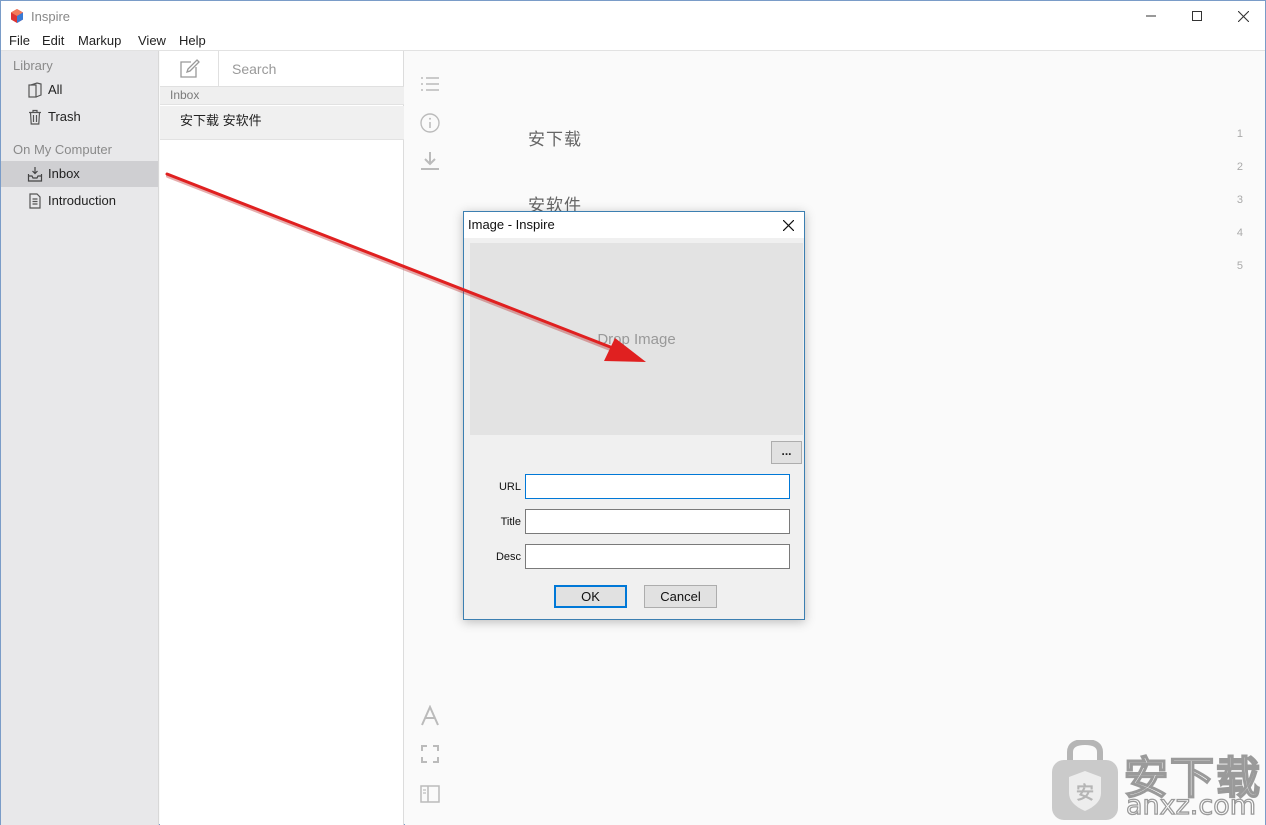  What do you see at coordinates (17, 16) in the screenshot?
I see `app-logo-icon` at bounding box center [17, 16].